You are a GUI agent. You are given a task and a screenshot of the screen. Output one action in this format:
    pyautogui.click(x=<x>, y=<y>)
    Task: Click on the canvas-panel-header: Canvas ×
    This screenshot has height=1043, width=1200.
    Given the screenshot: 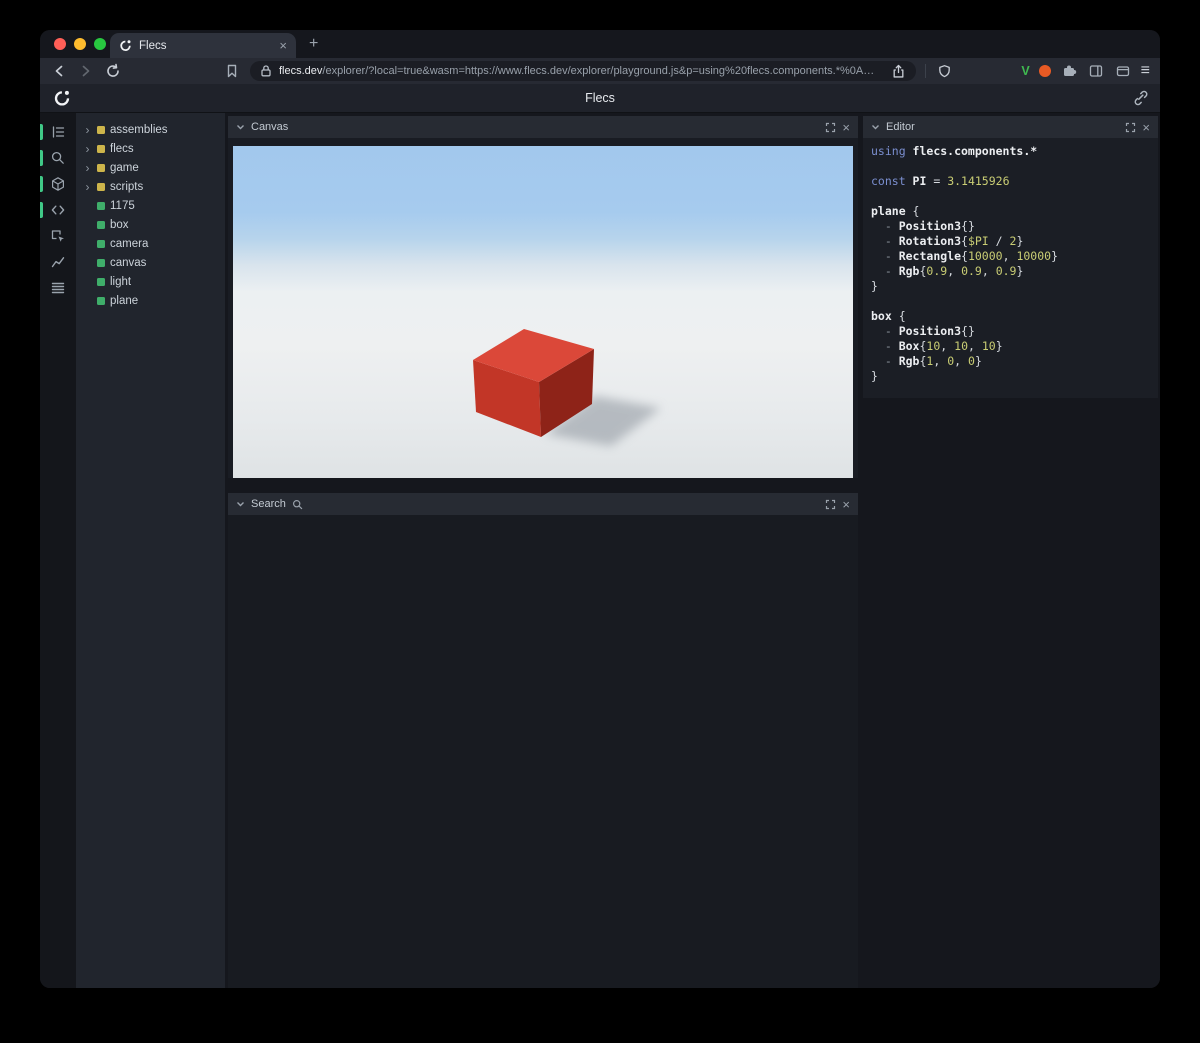 What is the action you would take?
    pyautogui.click(x=543, y=127)
    